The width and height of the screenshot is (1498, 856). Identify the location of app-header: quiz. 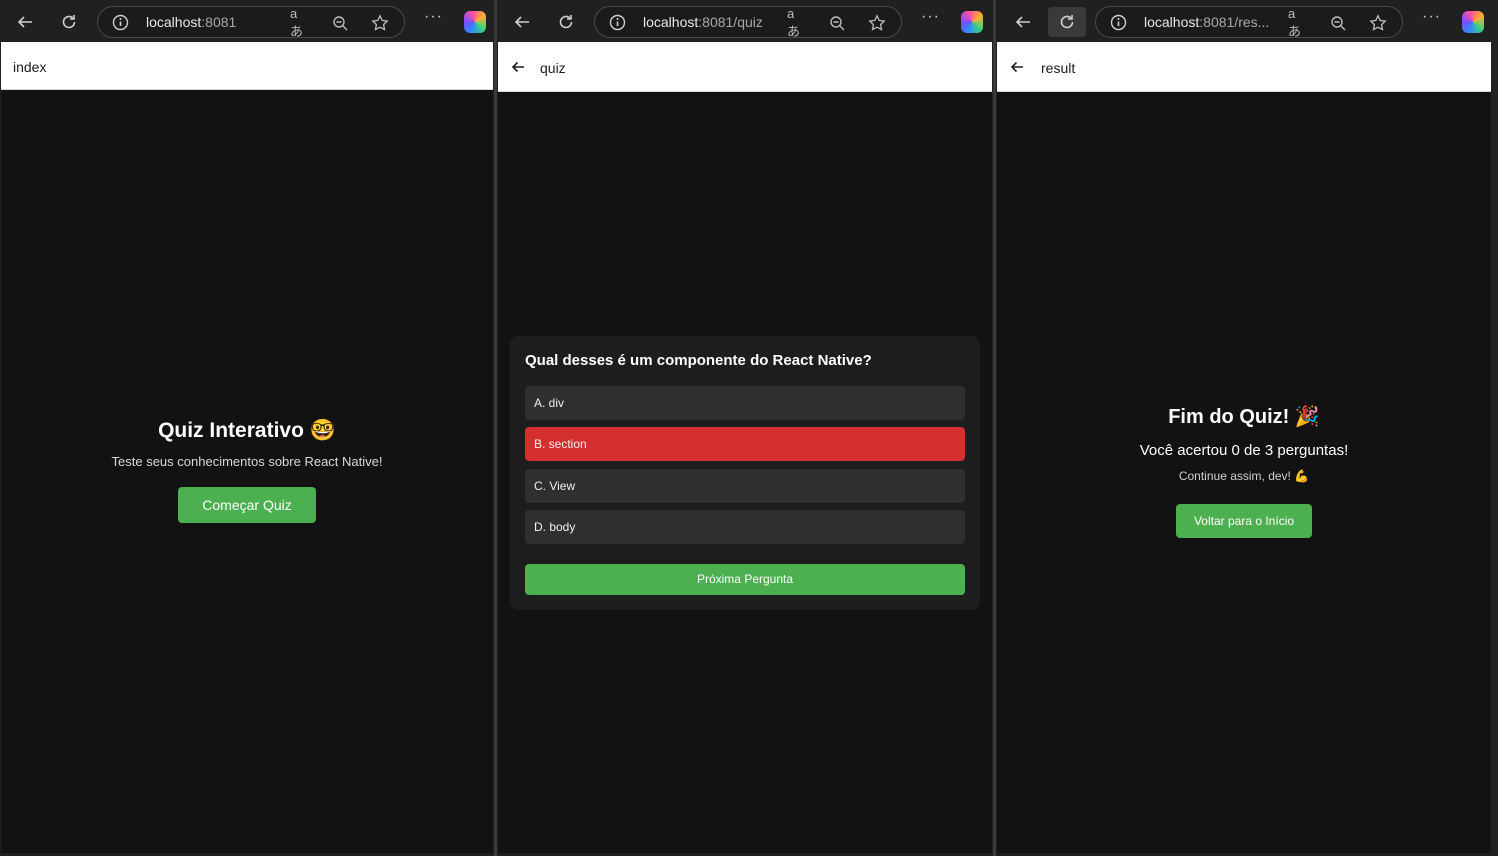
(745, 67).